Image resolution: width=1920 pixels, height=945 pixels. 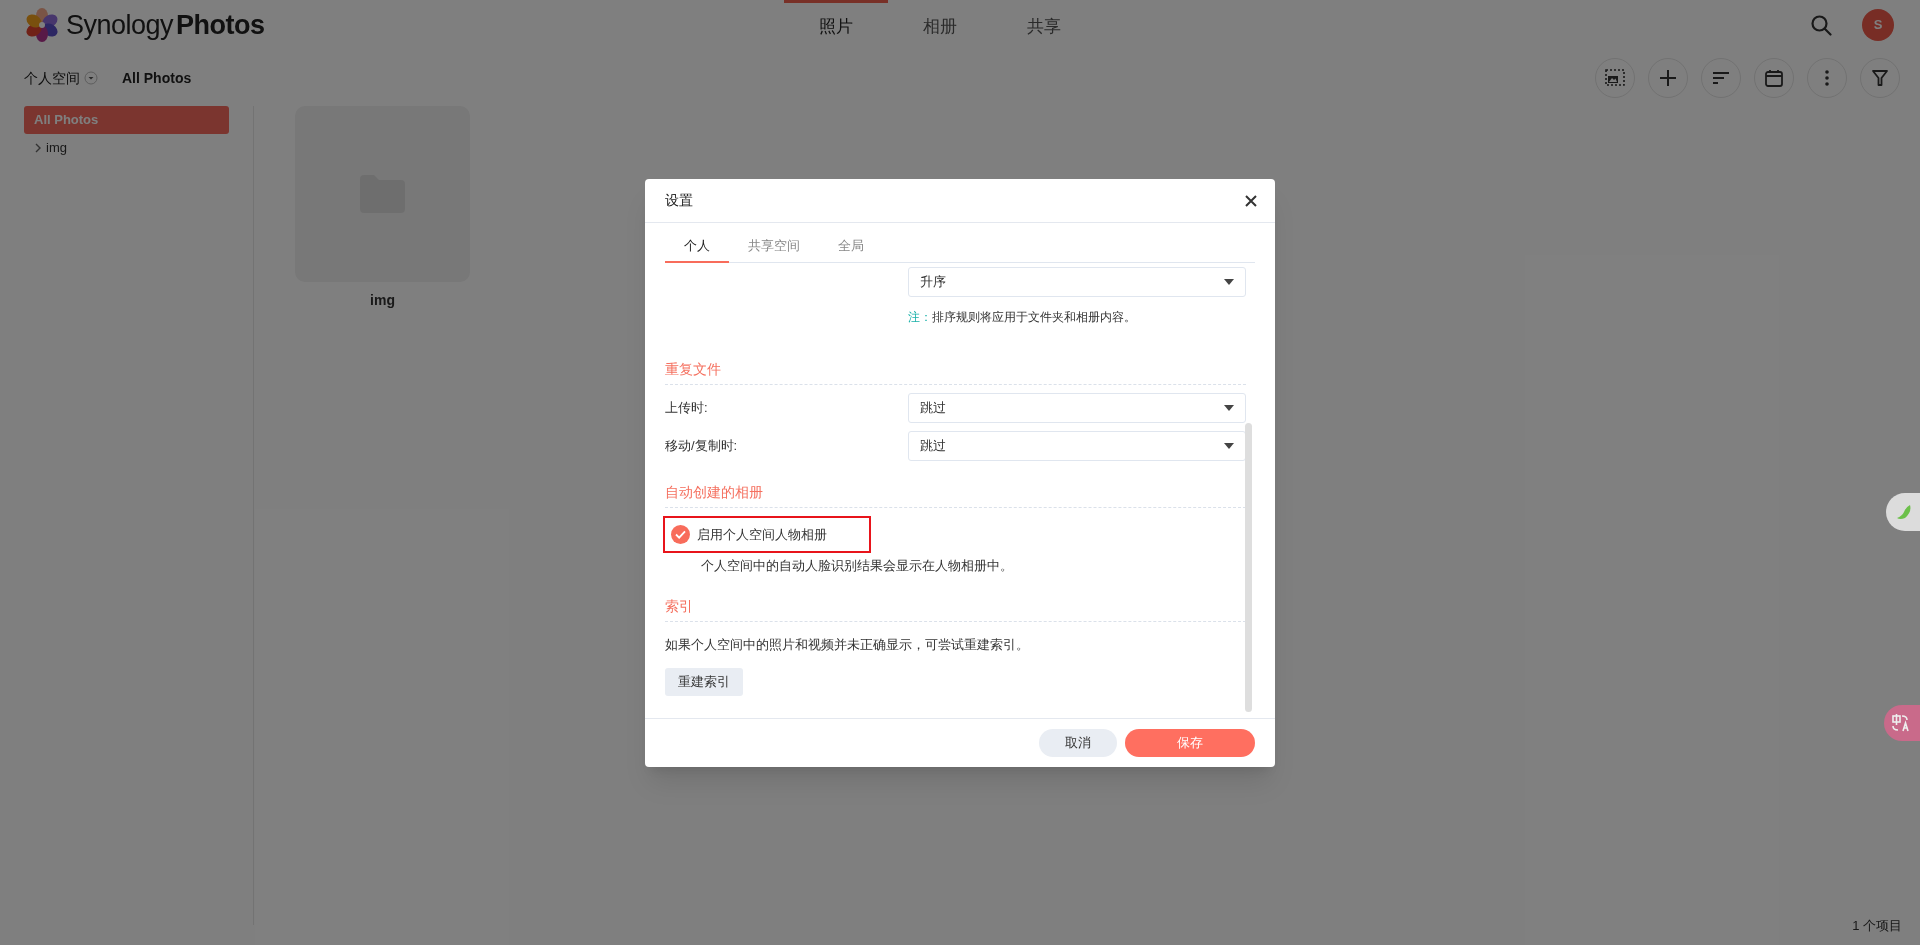 I want to click on close-icon, so click(x=1251, y=200).